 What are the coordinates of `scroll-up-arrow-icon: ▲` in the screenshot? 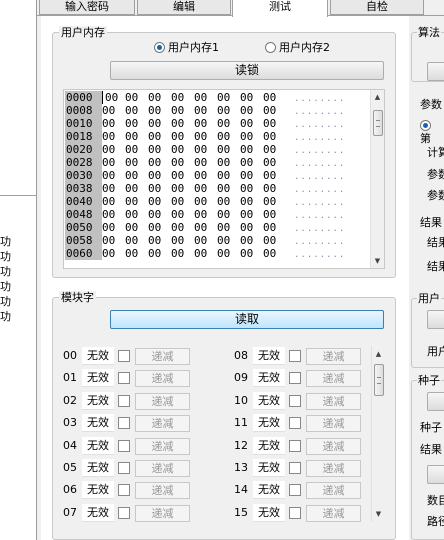 It's located at (378, 354).